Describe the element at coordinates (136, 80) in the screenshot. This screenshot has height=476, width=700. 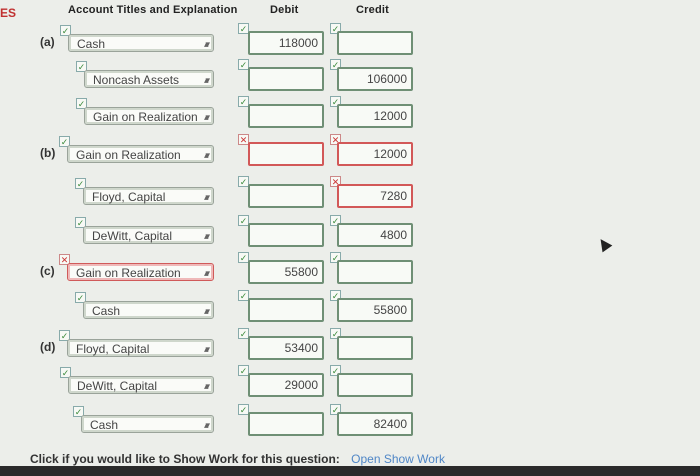
I see `account-select-value: Noncash Assets` at that location.